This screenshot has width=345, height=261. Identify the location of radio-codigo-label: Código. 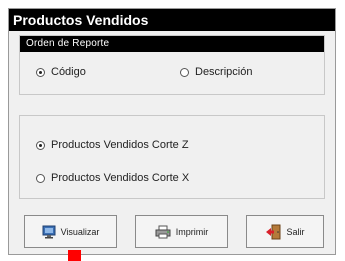
(68, 72).